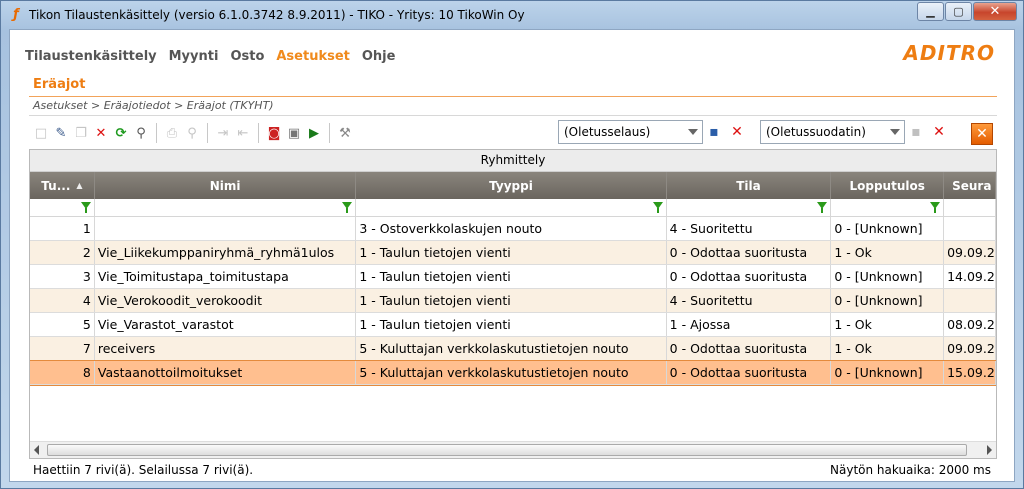  I want to click on table-cell: 3 - Ostoverkkolaskujen nouto, so click(511, 228).